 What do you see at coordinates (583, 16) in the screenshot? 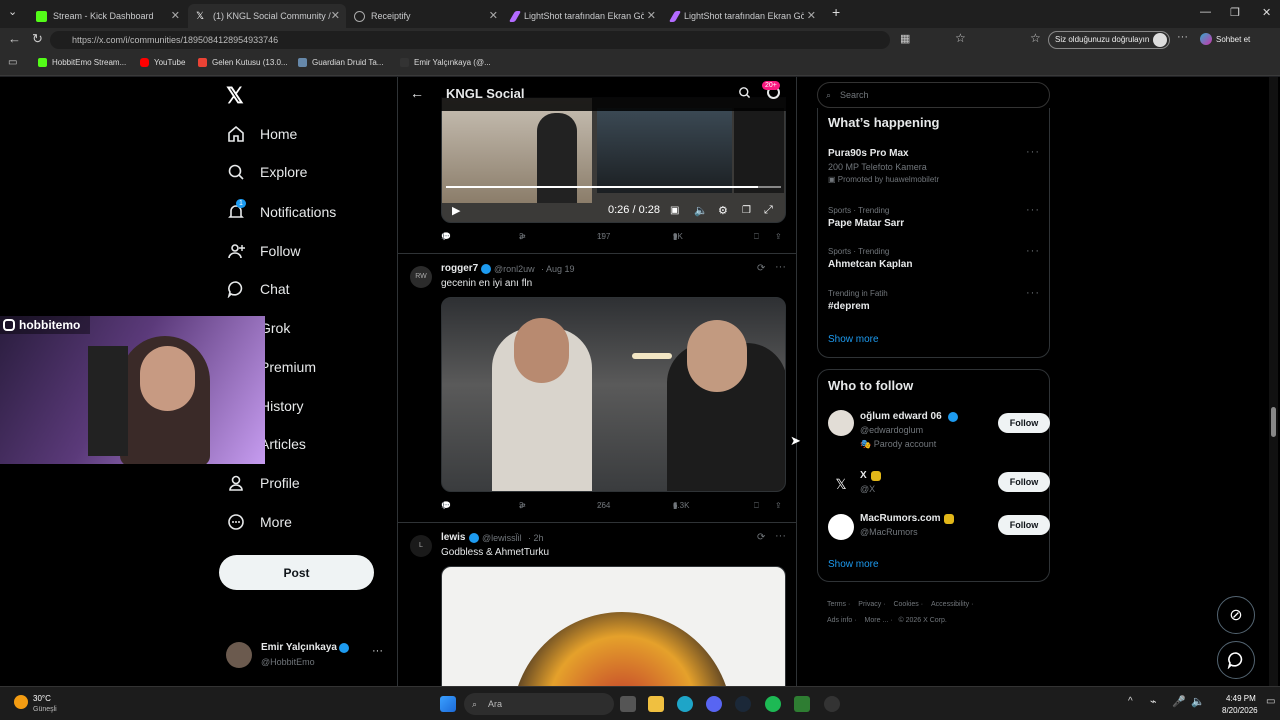
I see `tab-lightshot-1: LightShot tarafından Ekran Görün✕` at bounding box center [583, 16].